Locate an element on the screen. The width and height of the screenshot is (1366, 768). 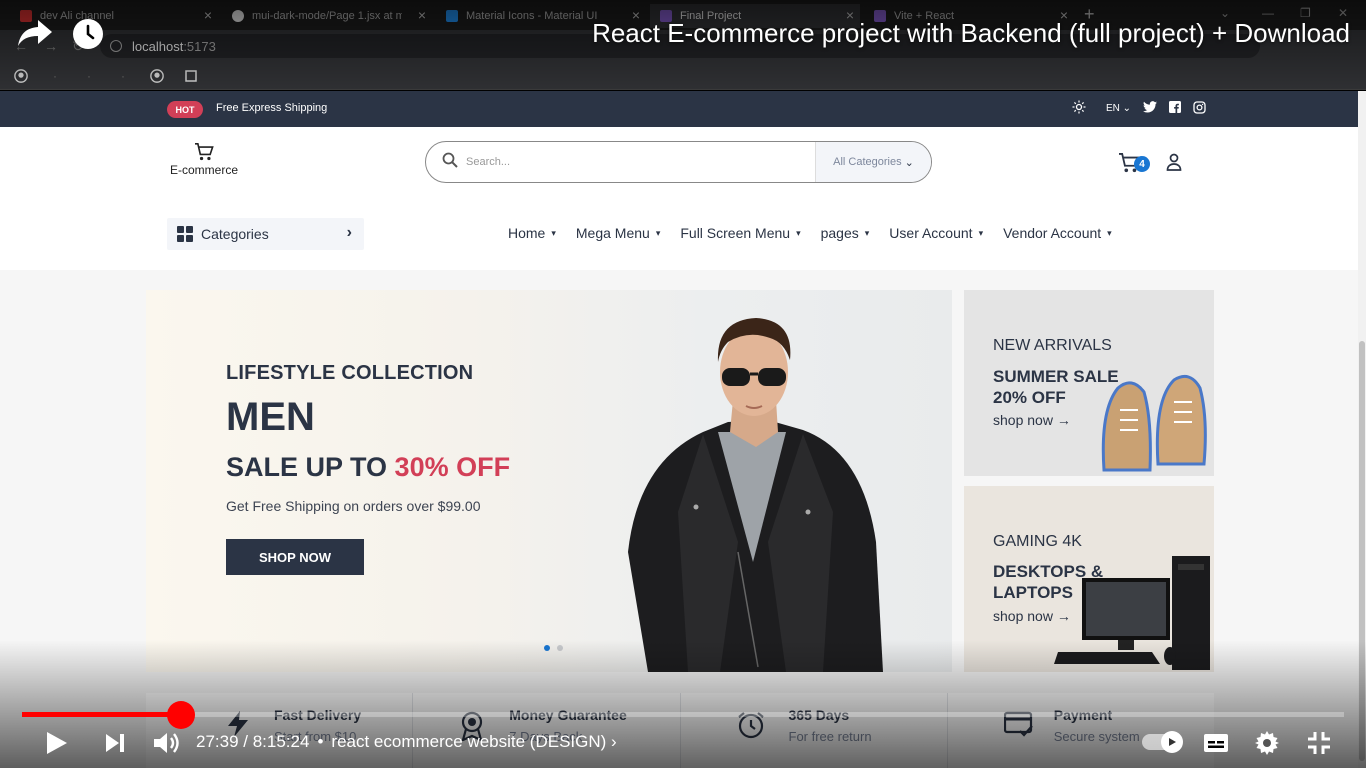
progress-scrubber is located at coordinates (181, 715).